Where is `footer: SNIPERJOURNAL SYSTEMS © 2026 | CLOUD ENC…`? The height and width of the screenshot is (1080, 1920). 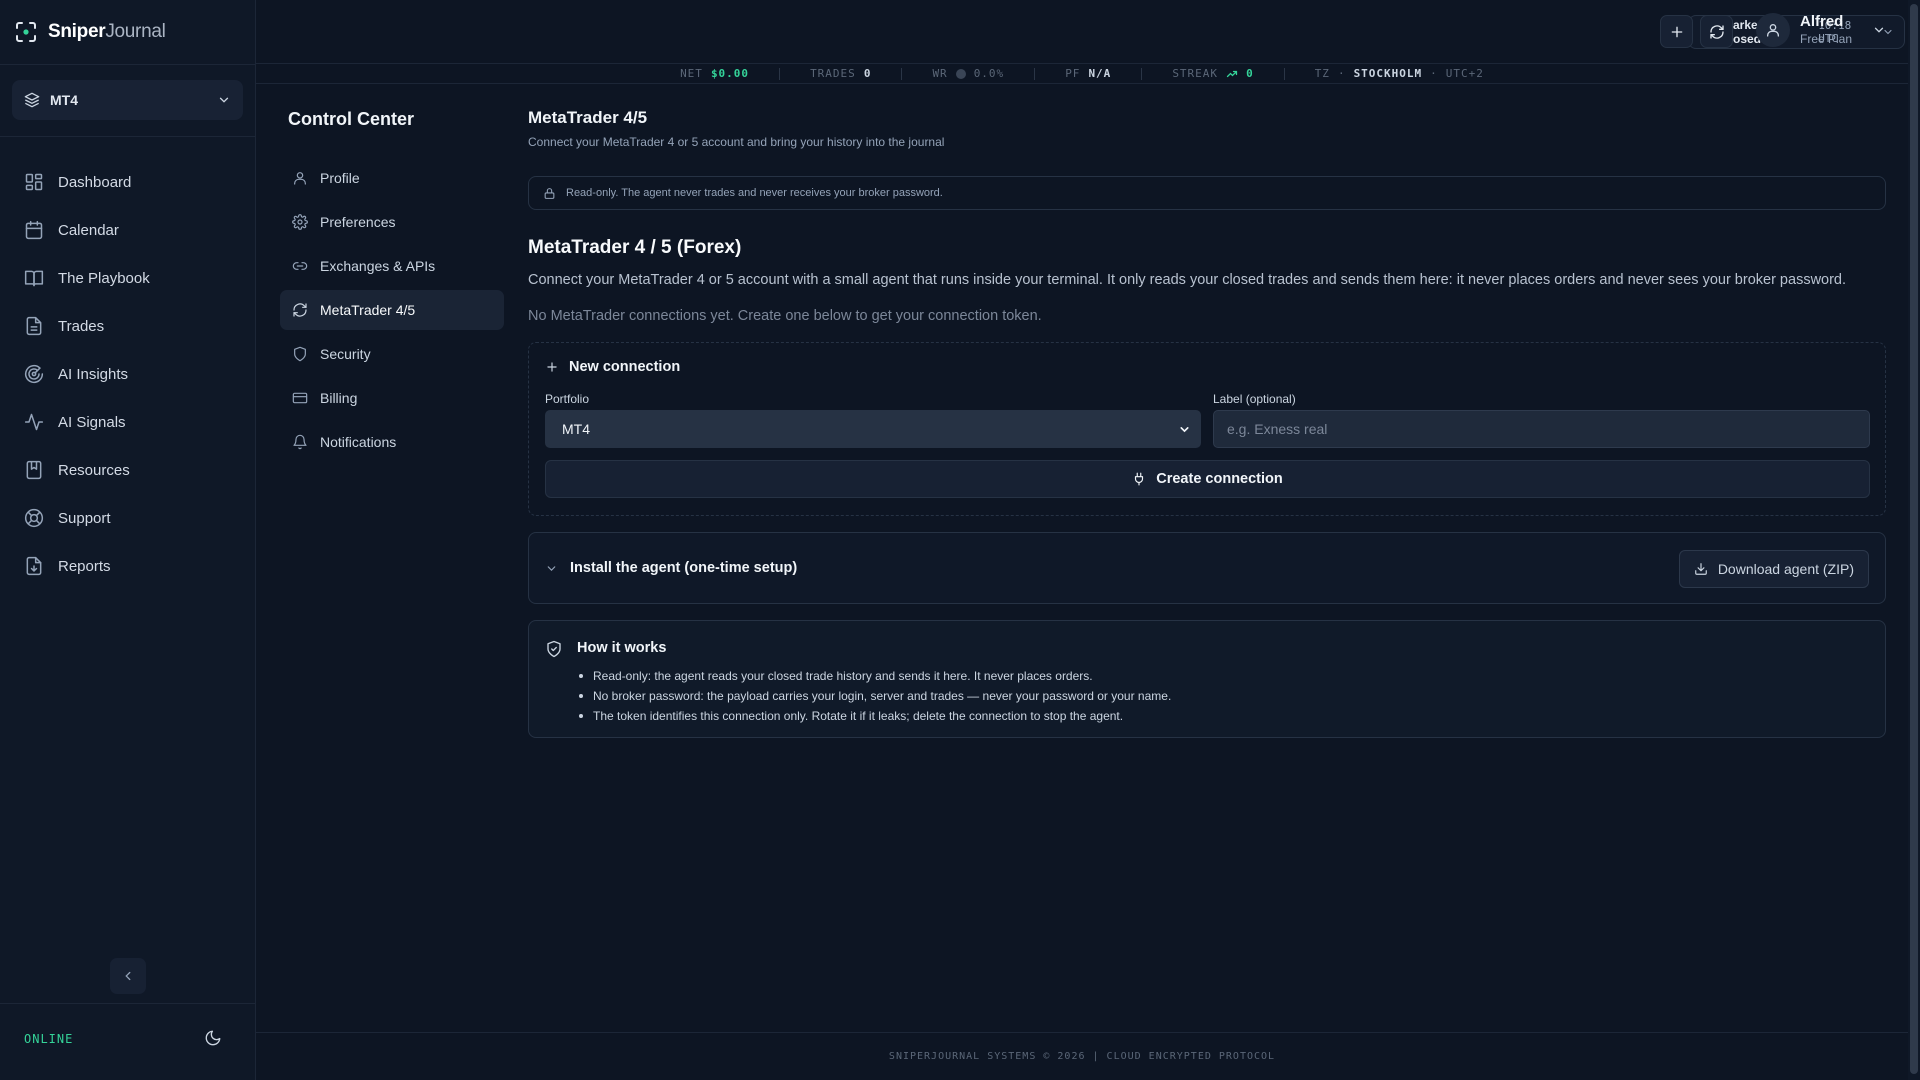
footer: SNIPERJOURNAL SYSTEMS © 2026 | CLOUD ENC… is located at coordinates (1082, 1056).